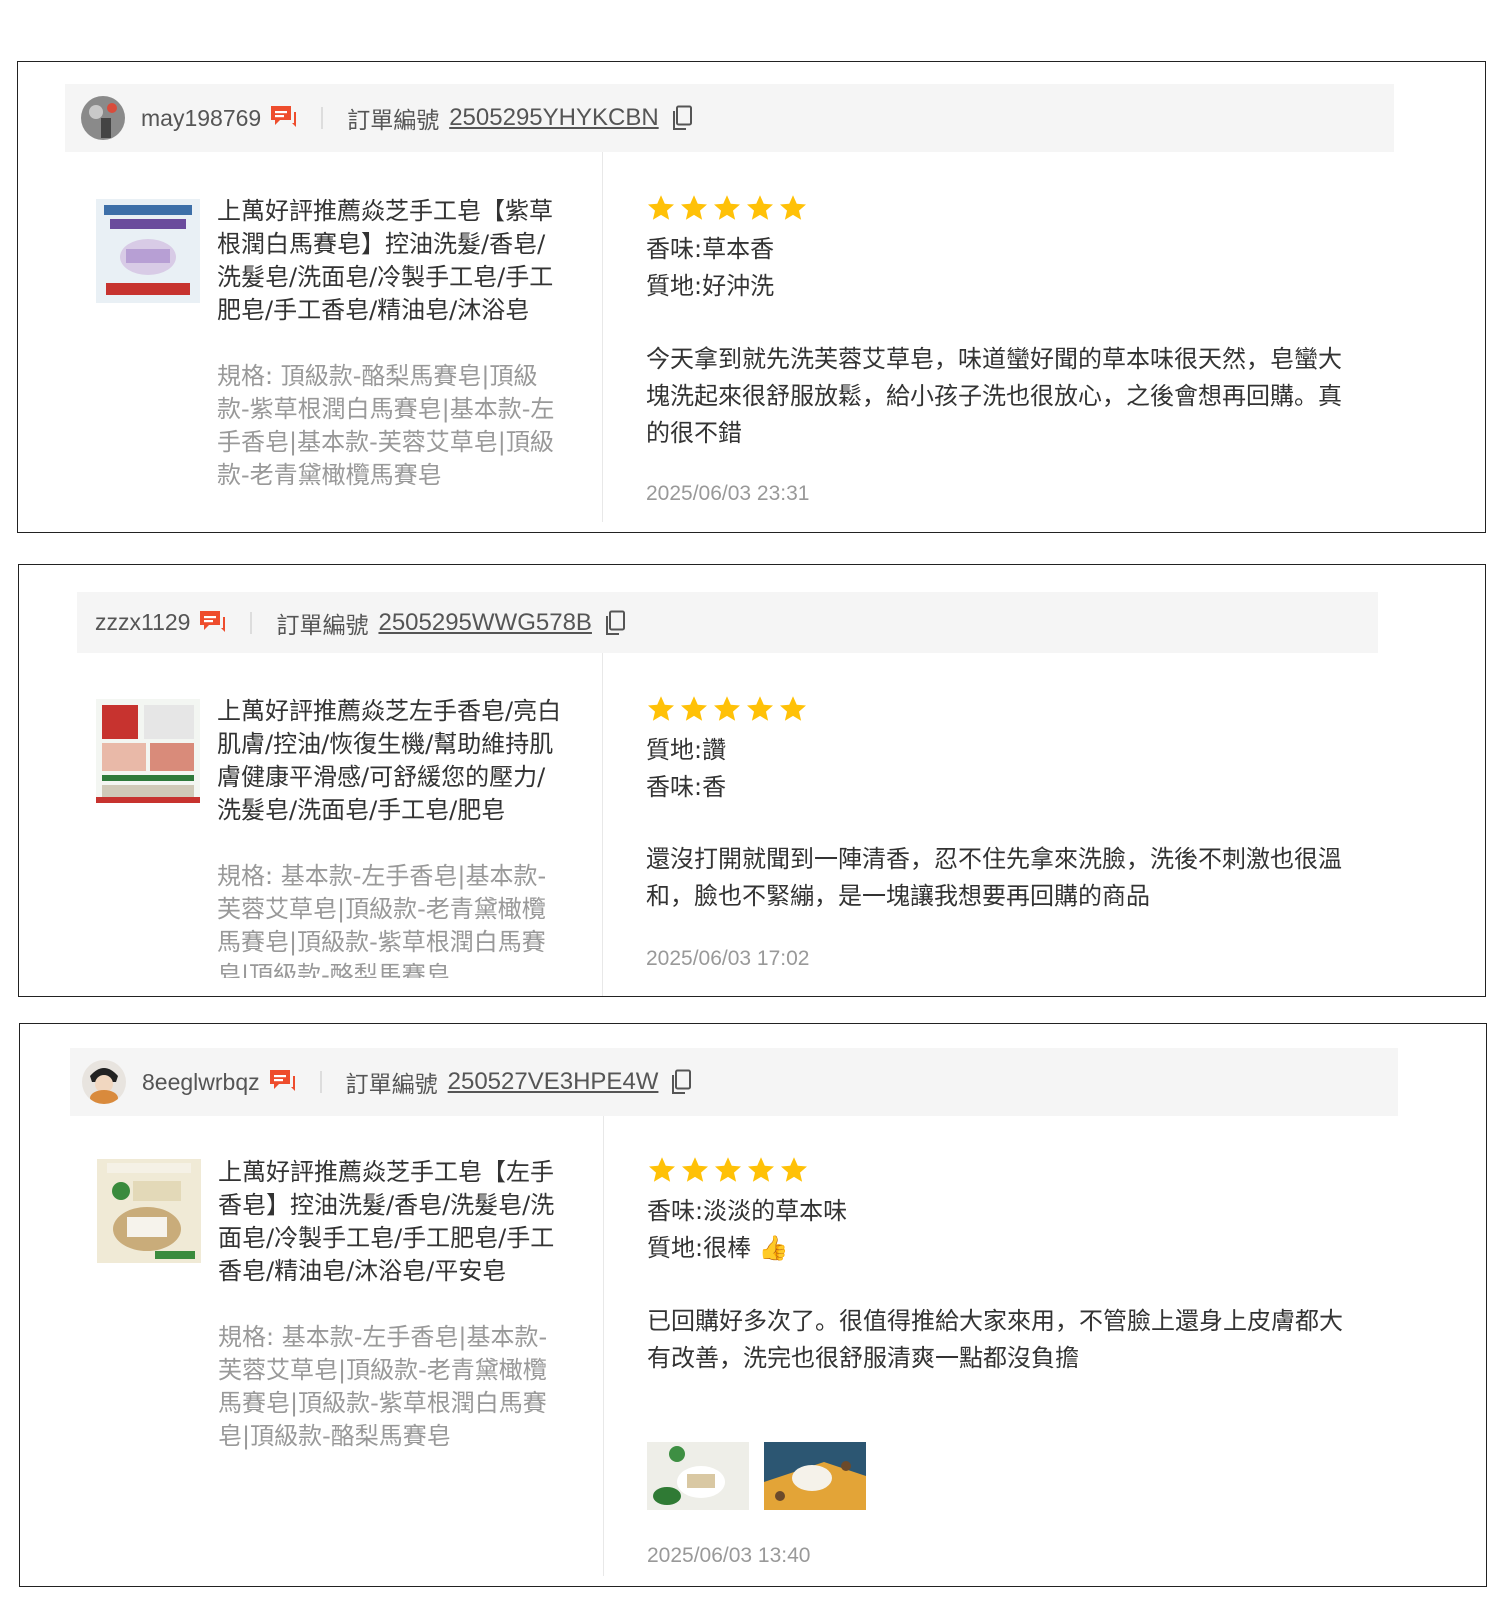 This screenshot has height=1610, width=1500. I want to click on order-number-link: 2505295YHYKCBN, so click(553, 118).